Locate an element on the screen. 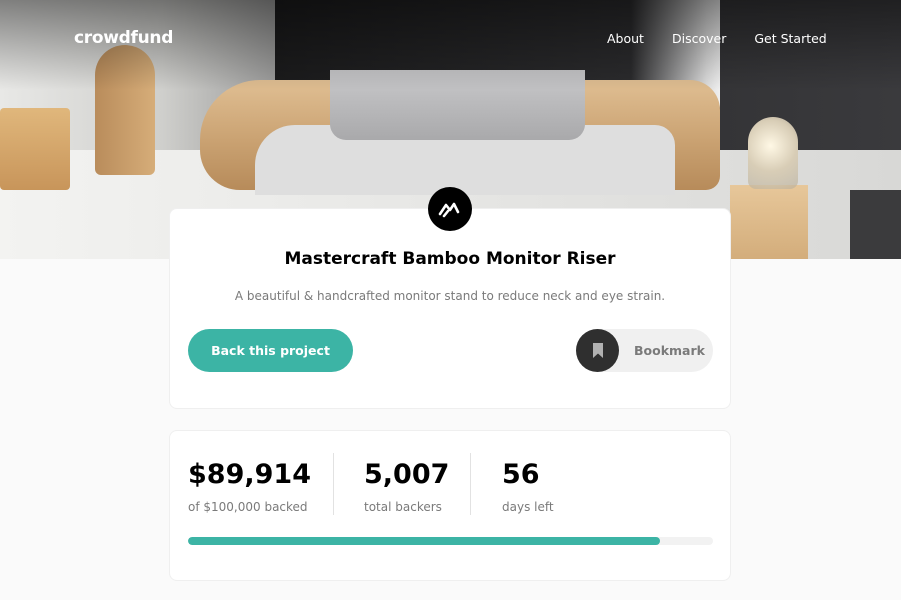  mastercraft-logo-icon is located at coordinates (450, 209).